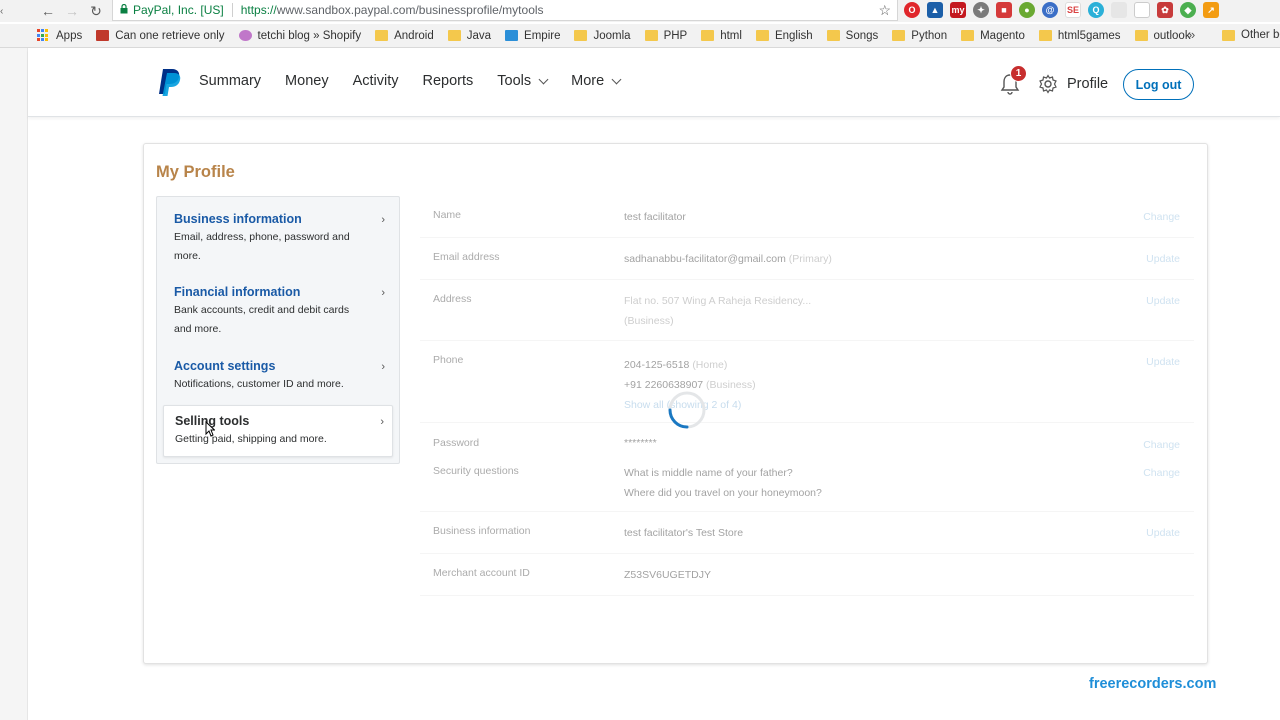 The width and height of the screenshot is (1280, 720). Describe the element at coordinates (43, 35) in the screenshot. I see `apps-icon` at that location.